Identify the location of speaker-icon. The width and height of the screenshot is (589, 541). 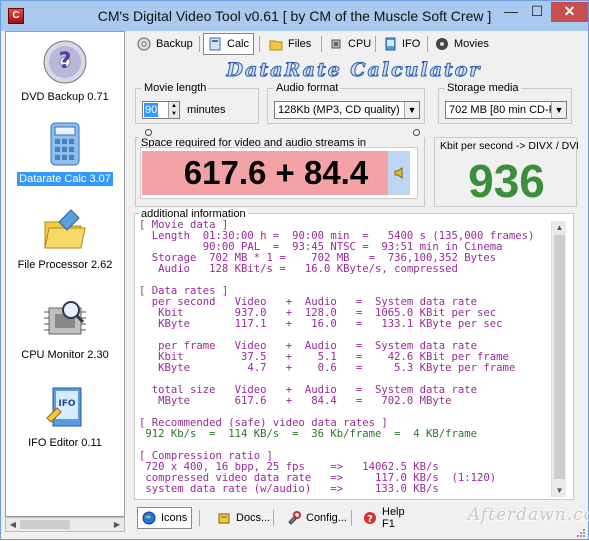
(400, 173).